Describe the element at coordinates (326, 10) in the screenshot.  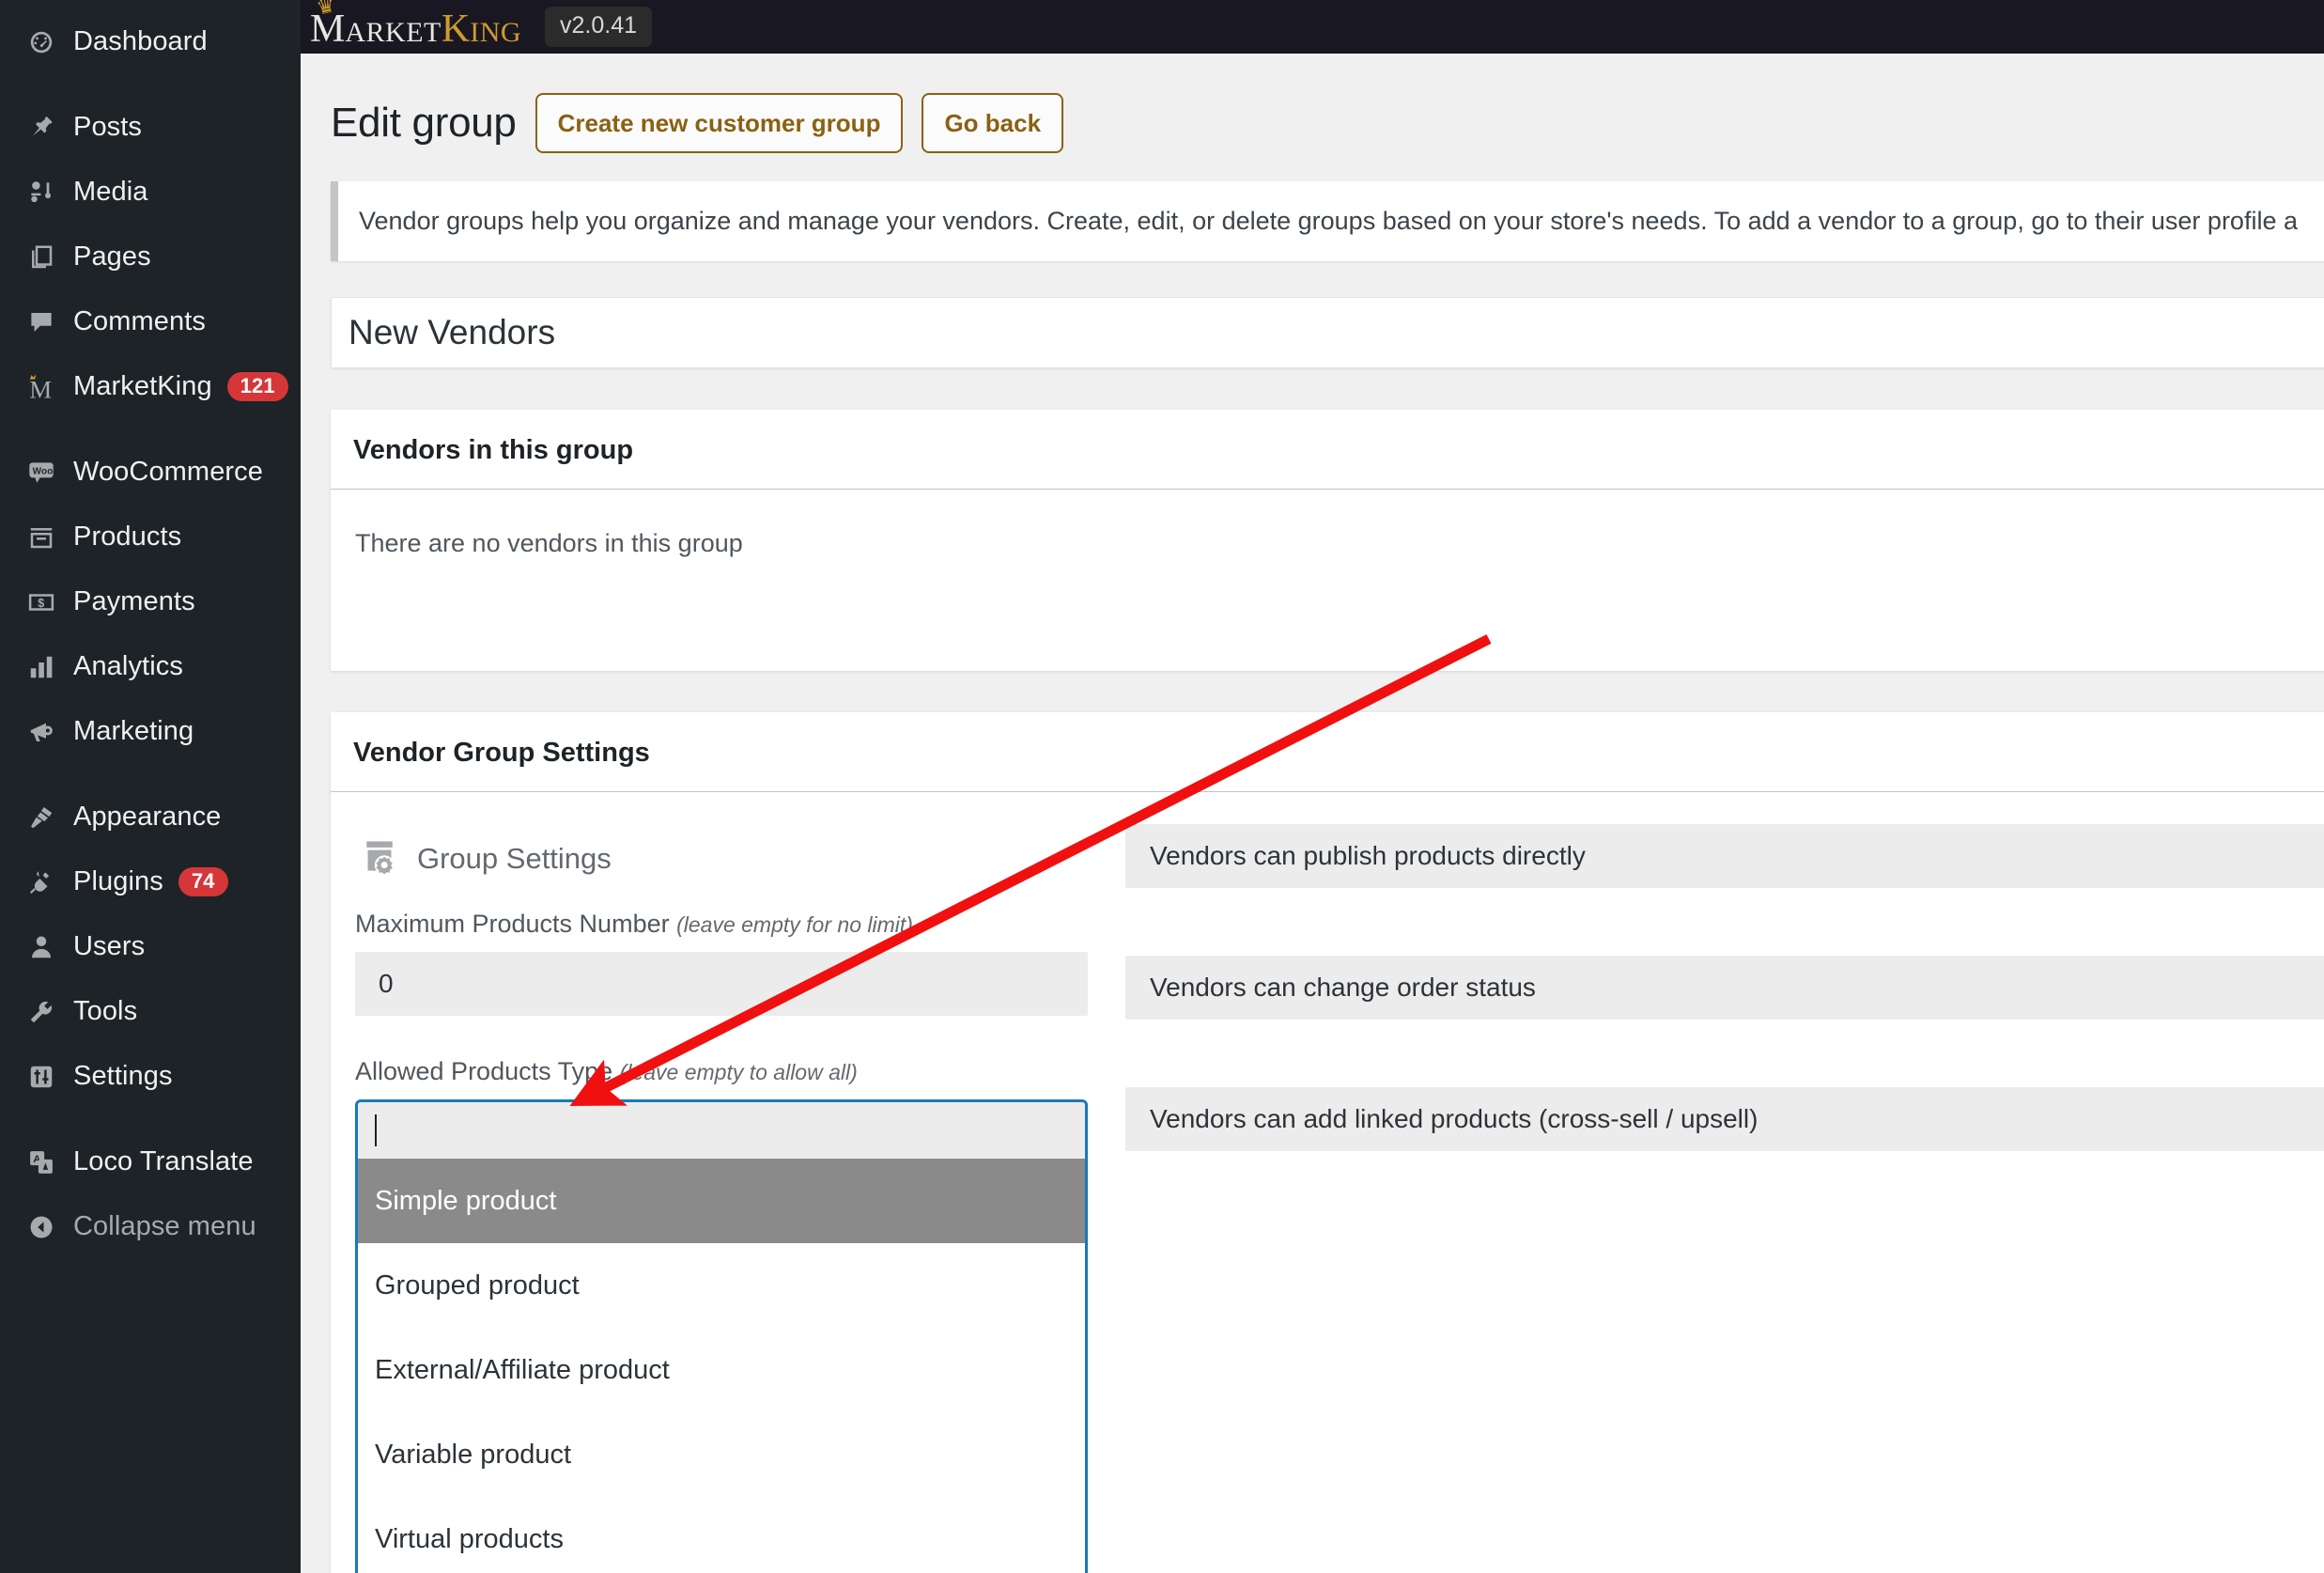
I see `crown-icon: ♛` at that location.